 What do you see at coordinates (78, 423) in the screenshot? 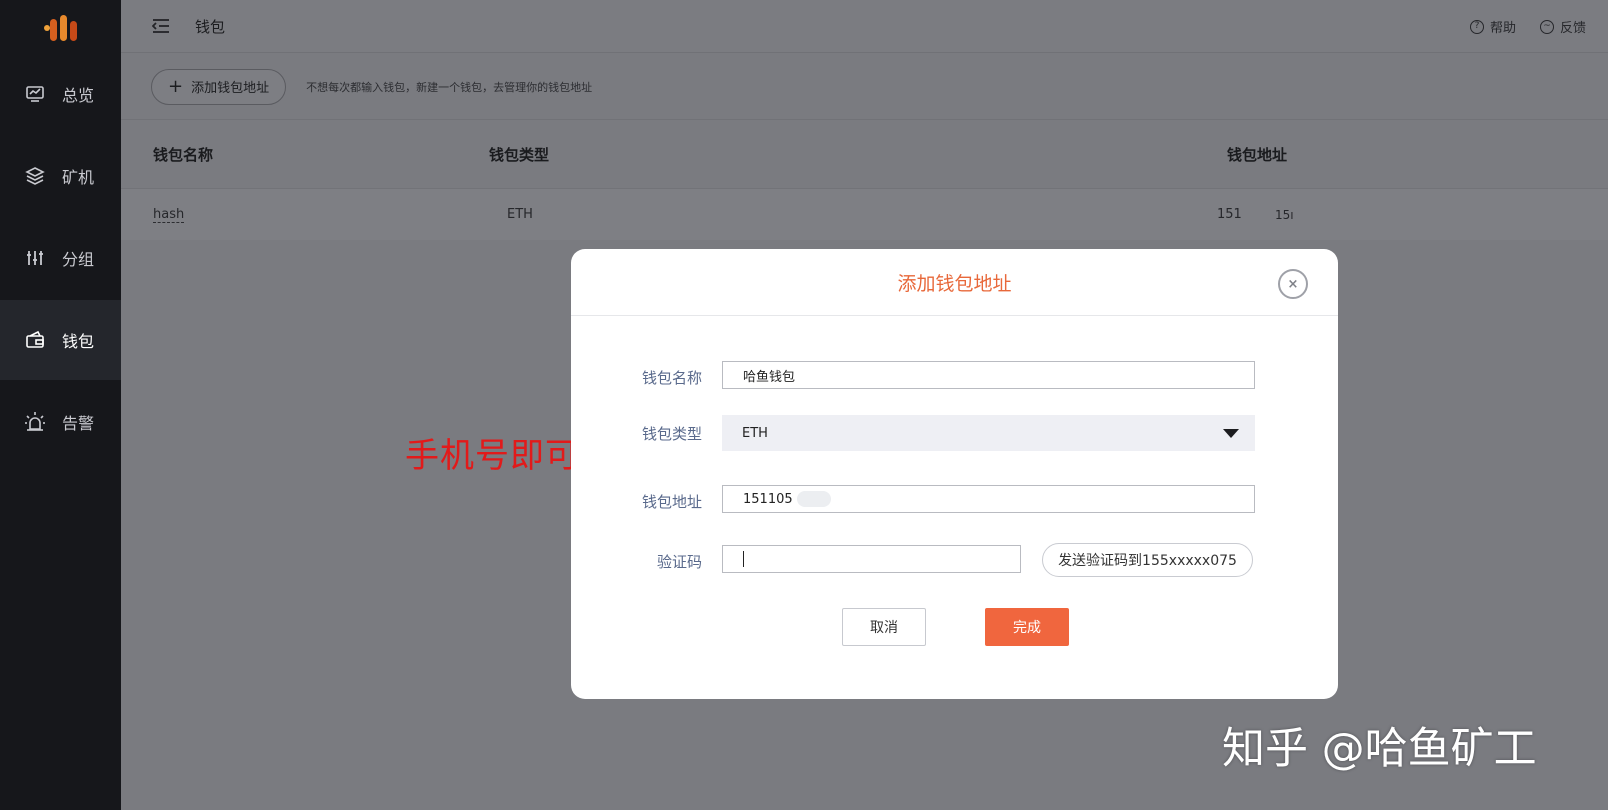
I see `sidebar-item-label: 告警` at bounding box center [78, 423].